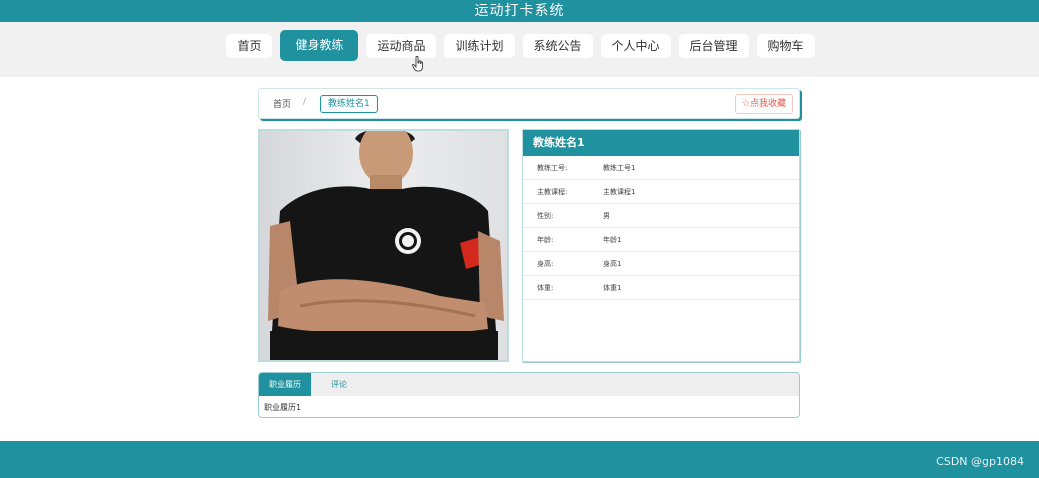 This screenshot has height=478, width=1039. Describe the element at coordinates (529, 384) in the screenshot. I see `tab-strip: 职业履历 评论` at that location.